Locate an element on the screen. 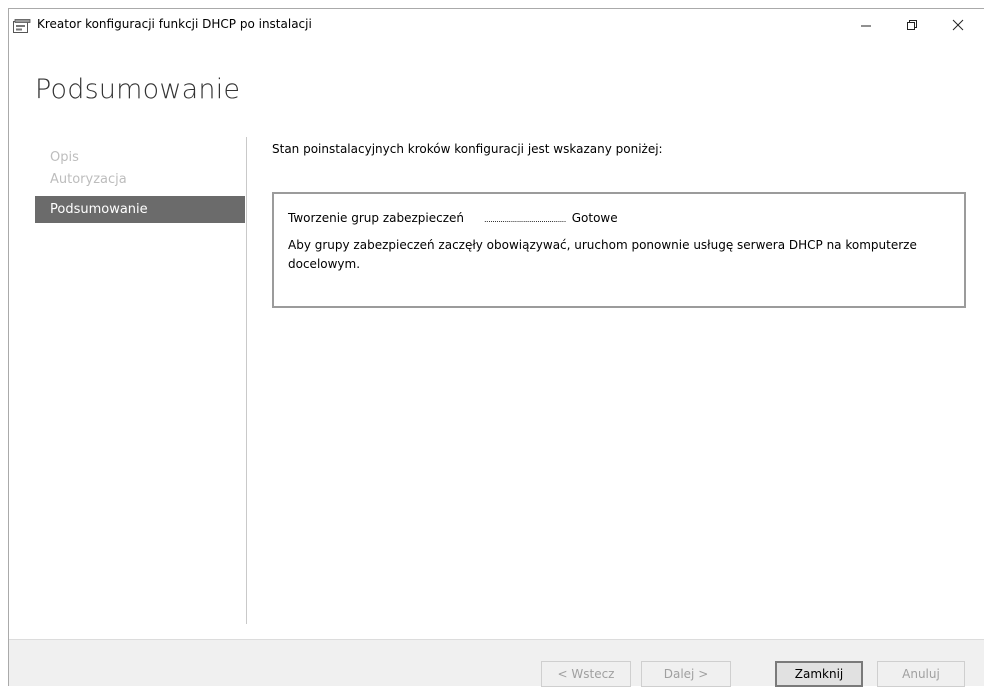 This screenshot has width=984, height=687. close-window-button is located at coordinates (958, 25).